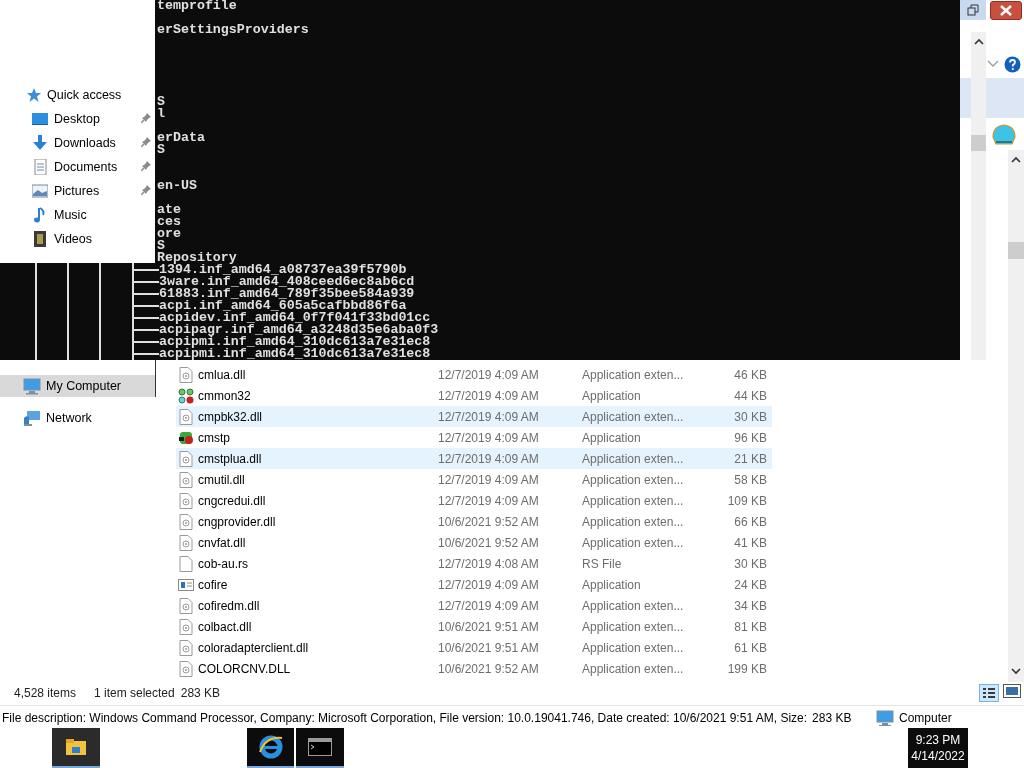 This screenshot has height=768, width=1024. Describe the element at coordinates (405, 717) in the screenshot. I see `file-description: File description: Windows Command Processor, Company: Microsoft Corporation, File version: 10.0.19041.746, Date created: 10/6/2021 9:51 AM, Size:` at that location.